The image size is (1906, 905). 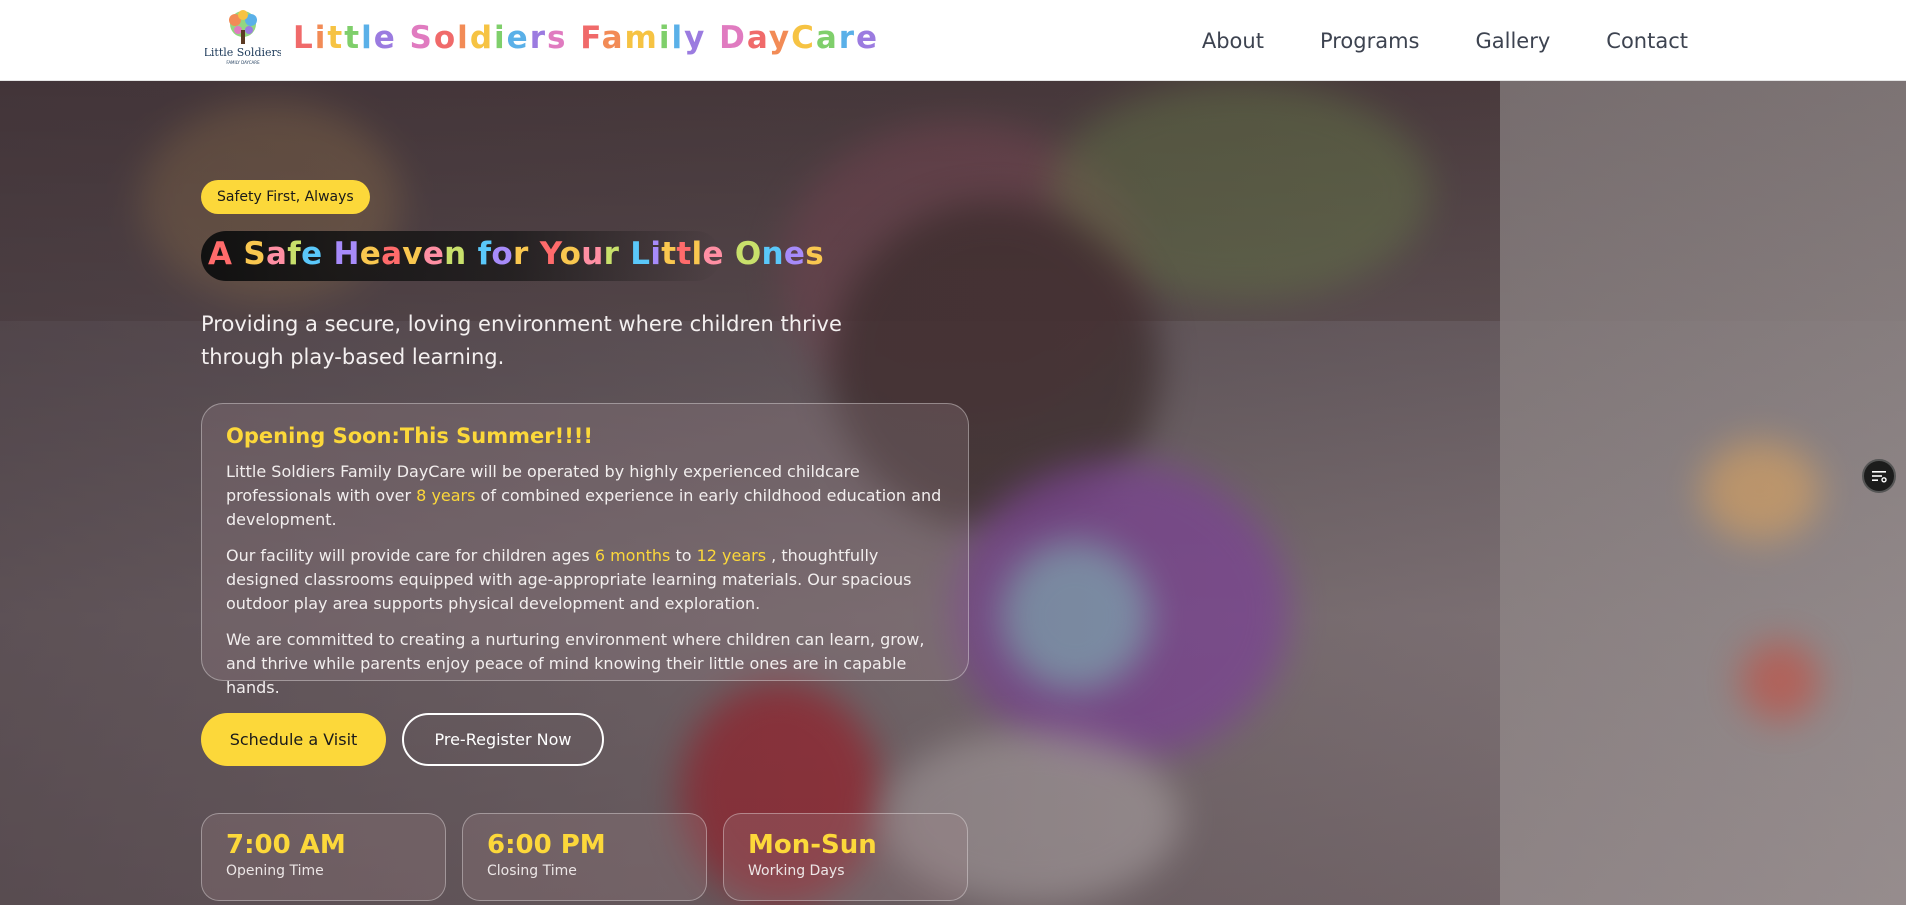 I want to click on stat-value: 6:00 PM, so click(x=546, y=845).